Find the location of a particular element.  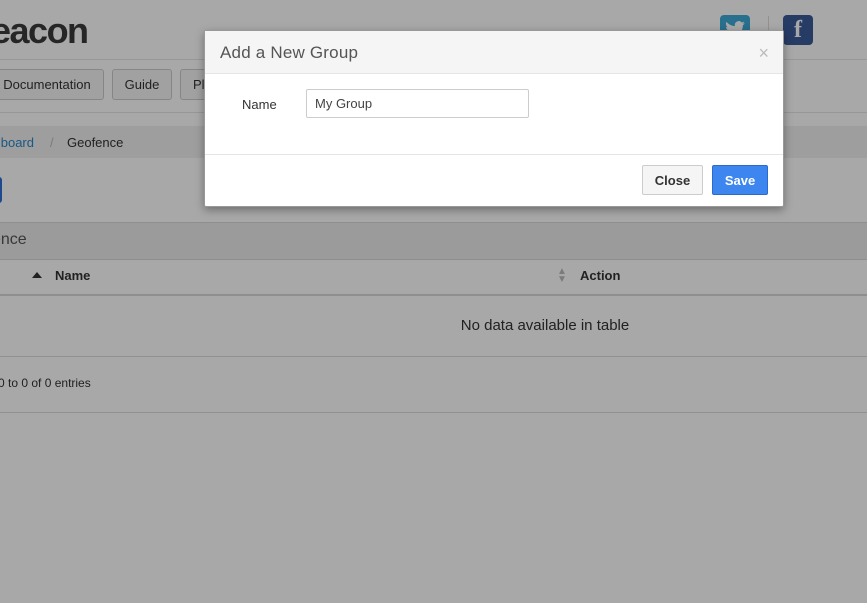

close-button: Close is located at coordinates (672, 180).